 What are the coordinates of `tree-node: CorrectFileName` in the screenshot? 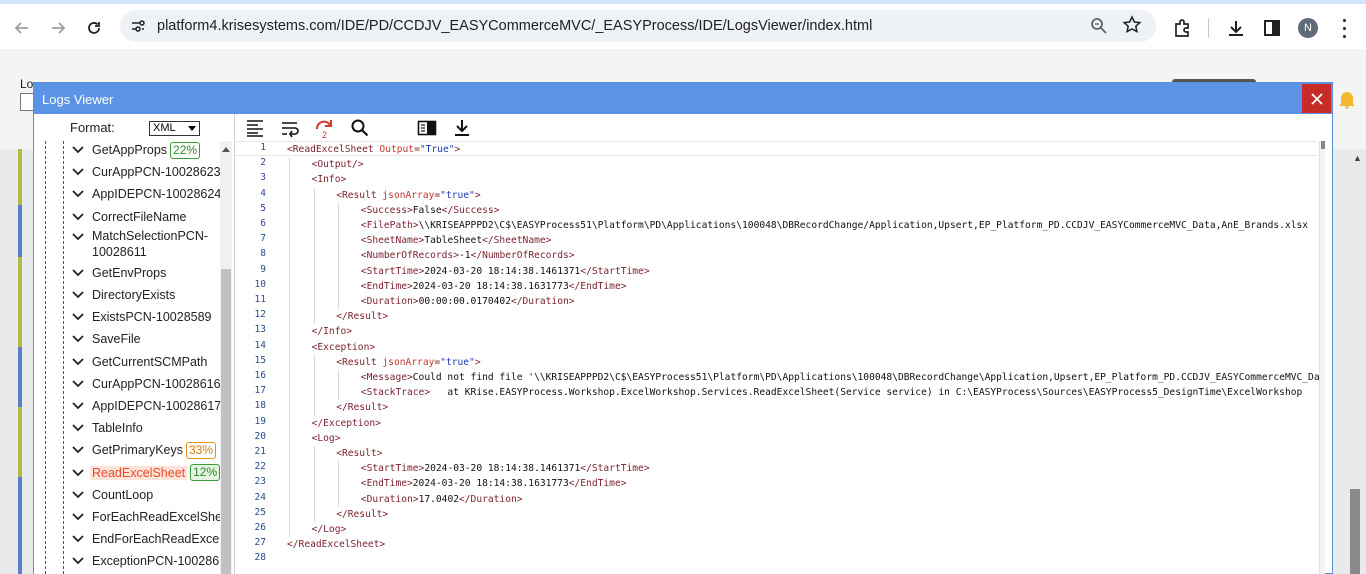 It's located at (146, 217).